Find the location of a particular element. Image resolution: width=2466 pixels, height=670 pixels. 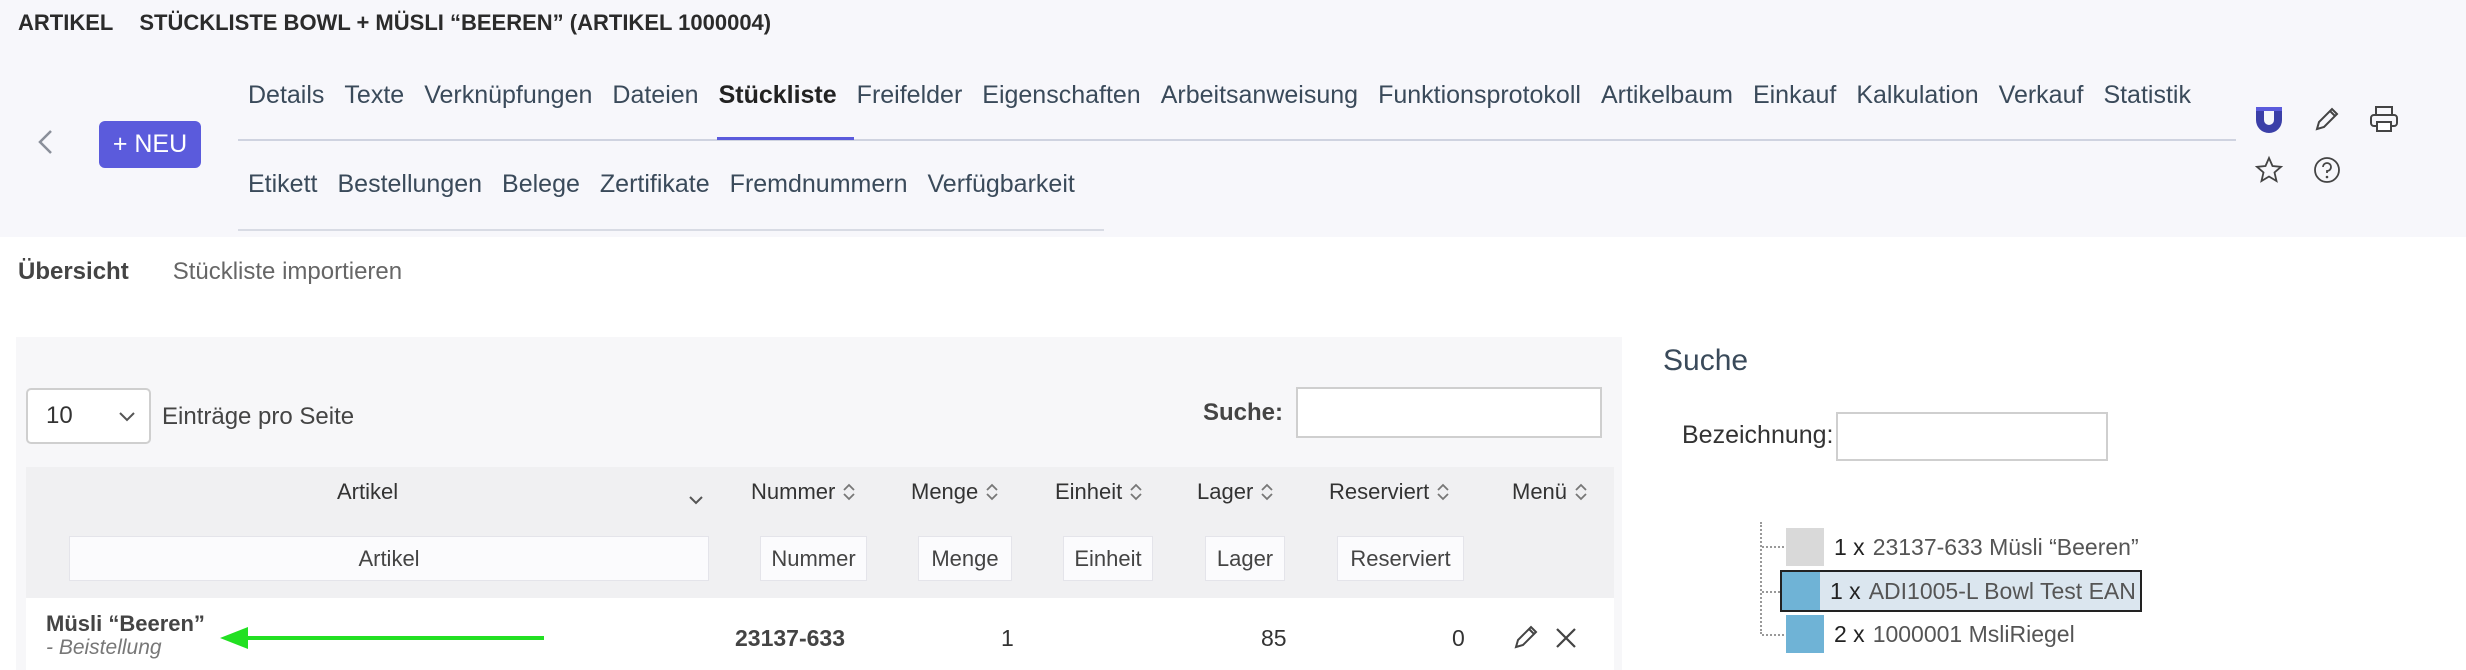

bezeichnung-label: Bezeichnung: is located at coordinates (1758, 435).